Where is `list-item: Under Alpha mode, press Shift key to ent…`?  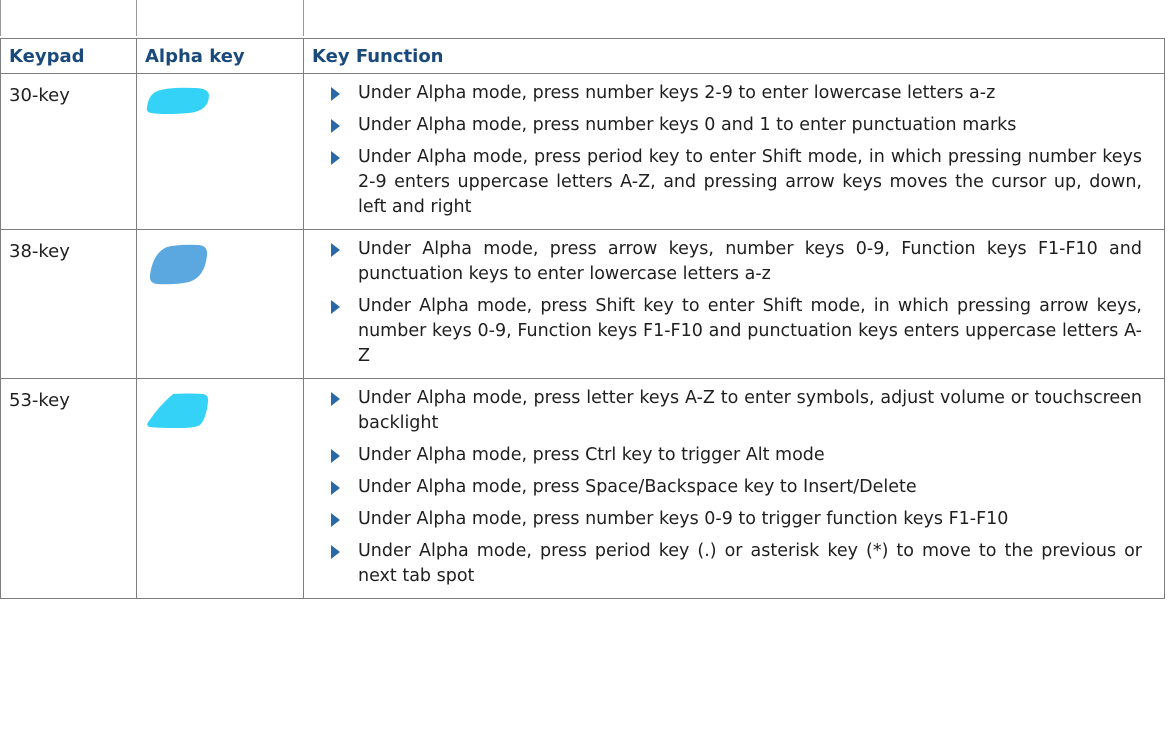
list-item: Under Alpha mode, press Shift key to ent… is located at coordinates (733, 331).